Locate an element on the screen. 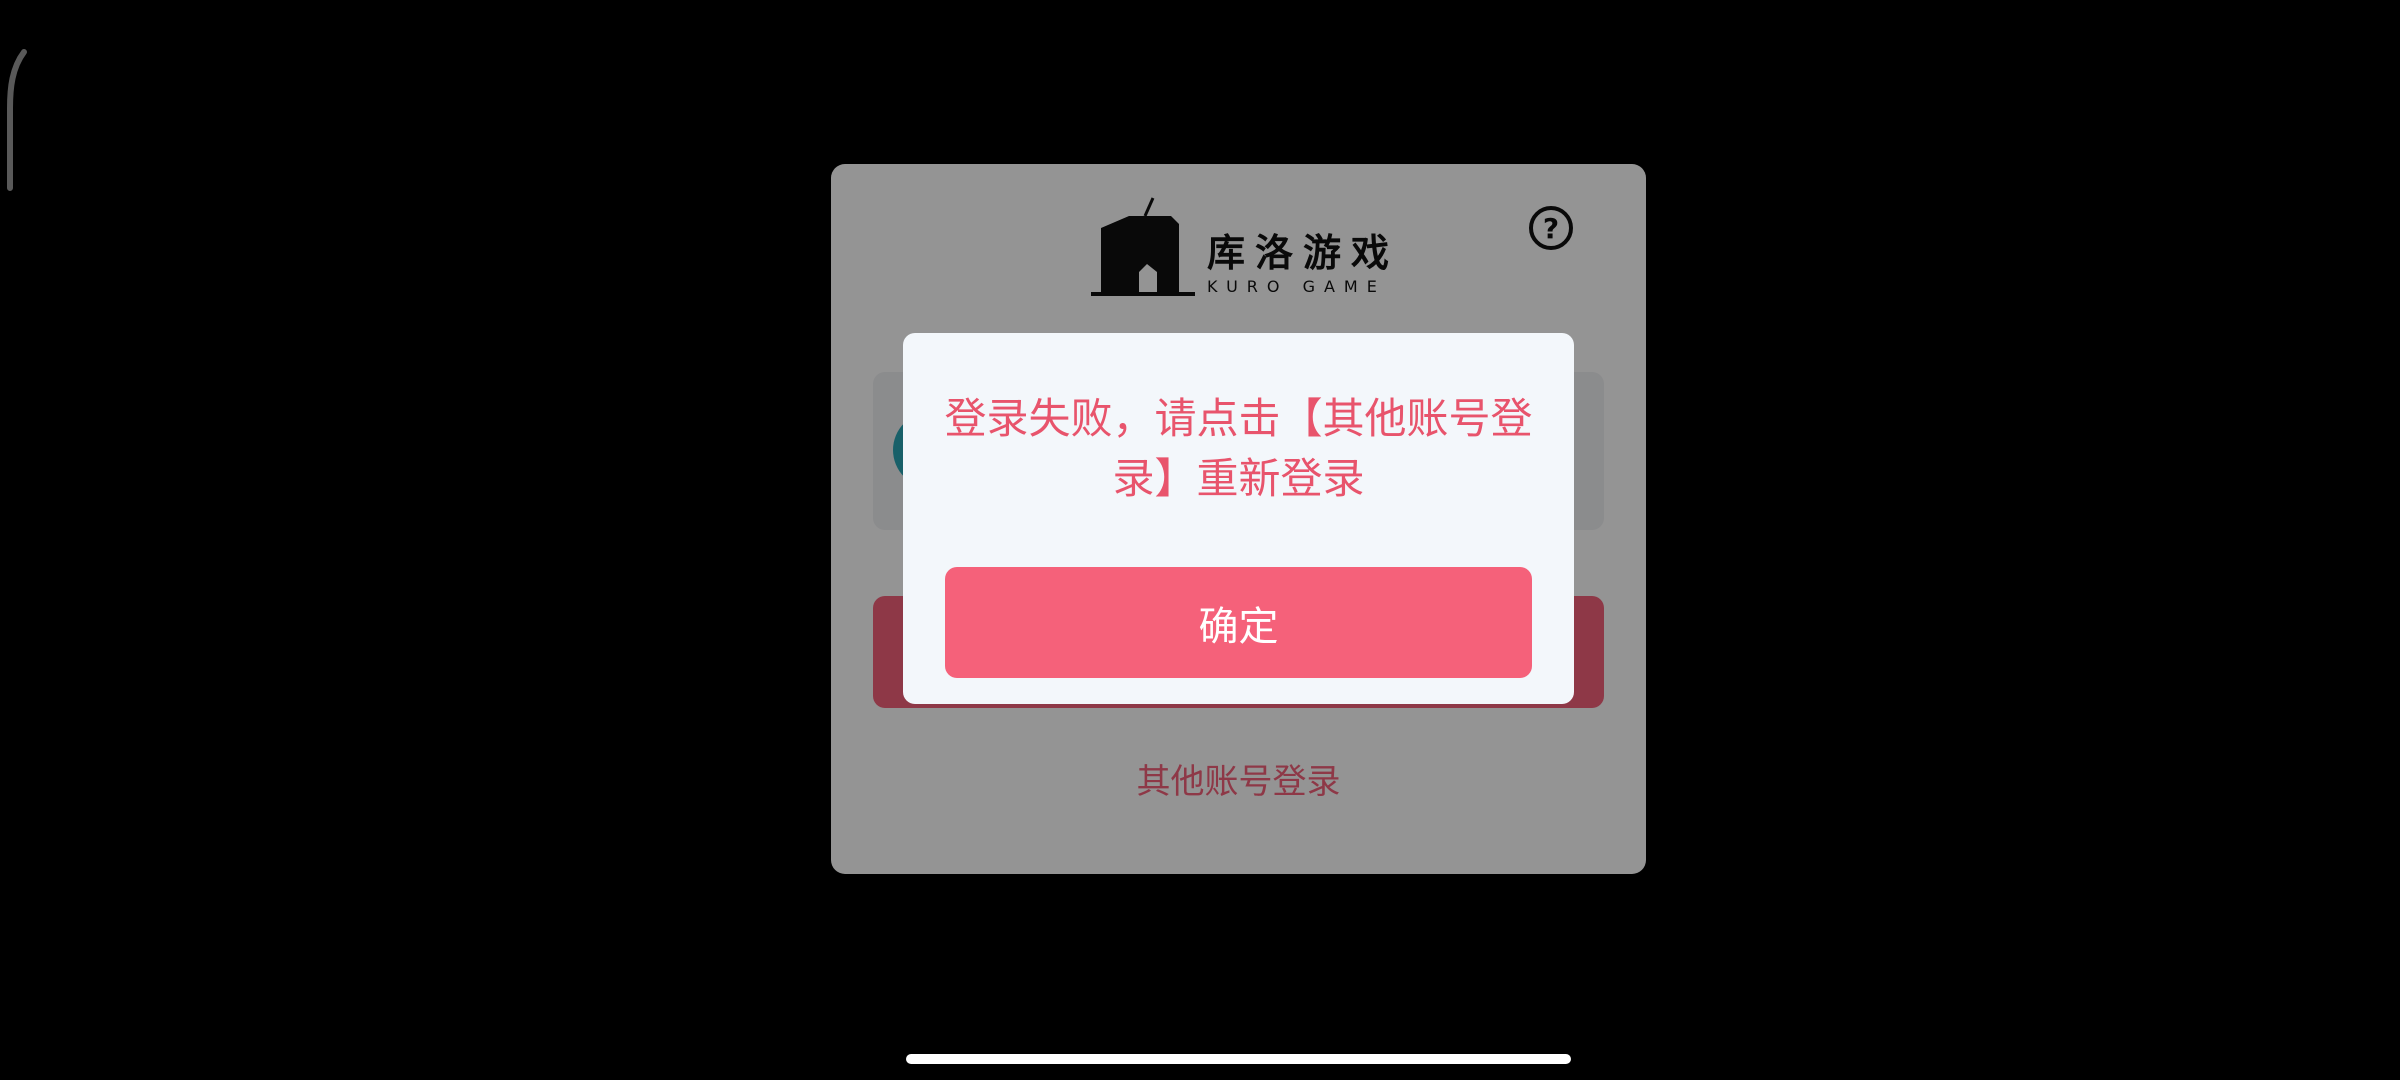 The width and height of the screenshot is (2400, 1080). dialog-message: 登录失败，请点击【其他账号登录】重新登录 is located at coordinates (1238, 448).